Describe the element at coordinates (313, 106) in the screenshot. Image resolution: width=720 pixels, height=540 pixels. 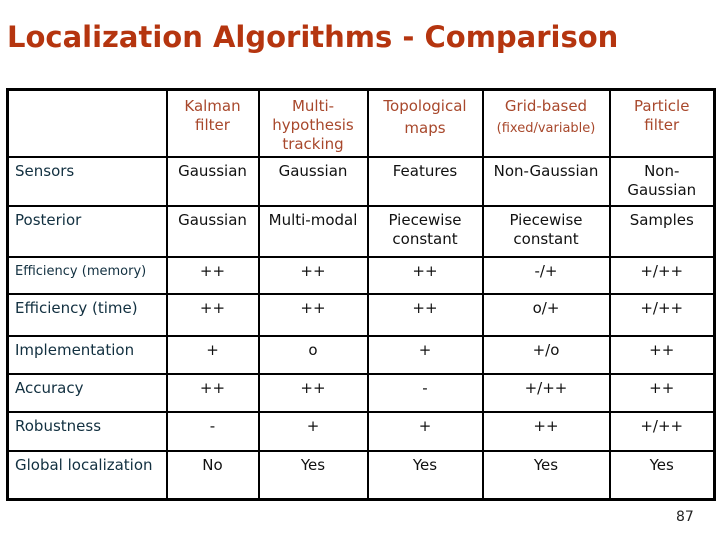
I see `header-line: Multi-` at that location.